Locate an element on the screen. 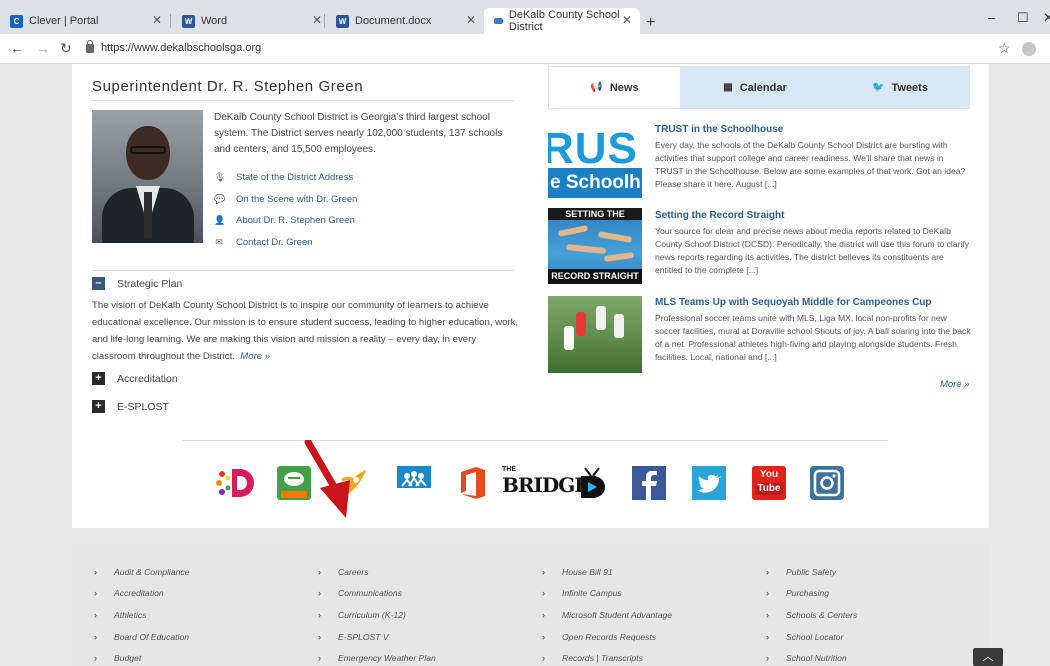 Image resolution: width=1050 pixels, height=666 pixels. footer-link: › House Bill 91 is located at coordinates (607, 572).